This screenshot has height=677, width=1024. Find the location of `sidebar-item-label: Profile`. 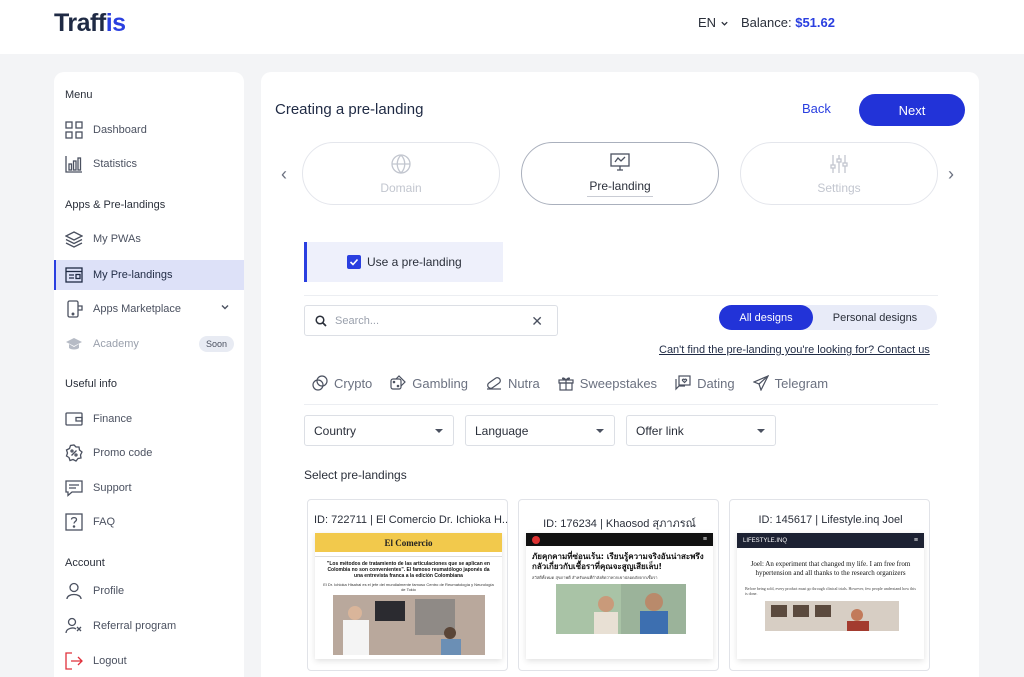

sidebar-item-label: Profile is located at coordinates (109, 591).